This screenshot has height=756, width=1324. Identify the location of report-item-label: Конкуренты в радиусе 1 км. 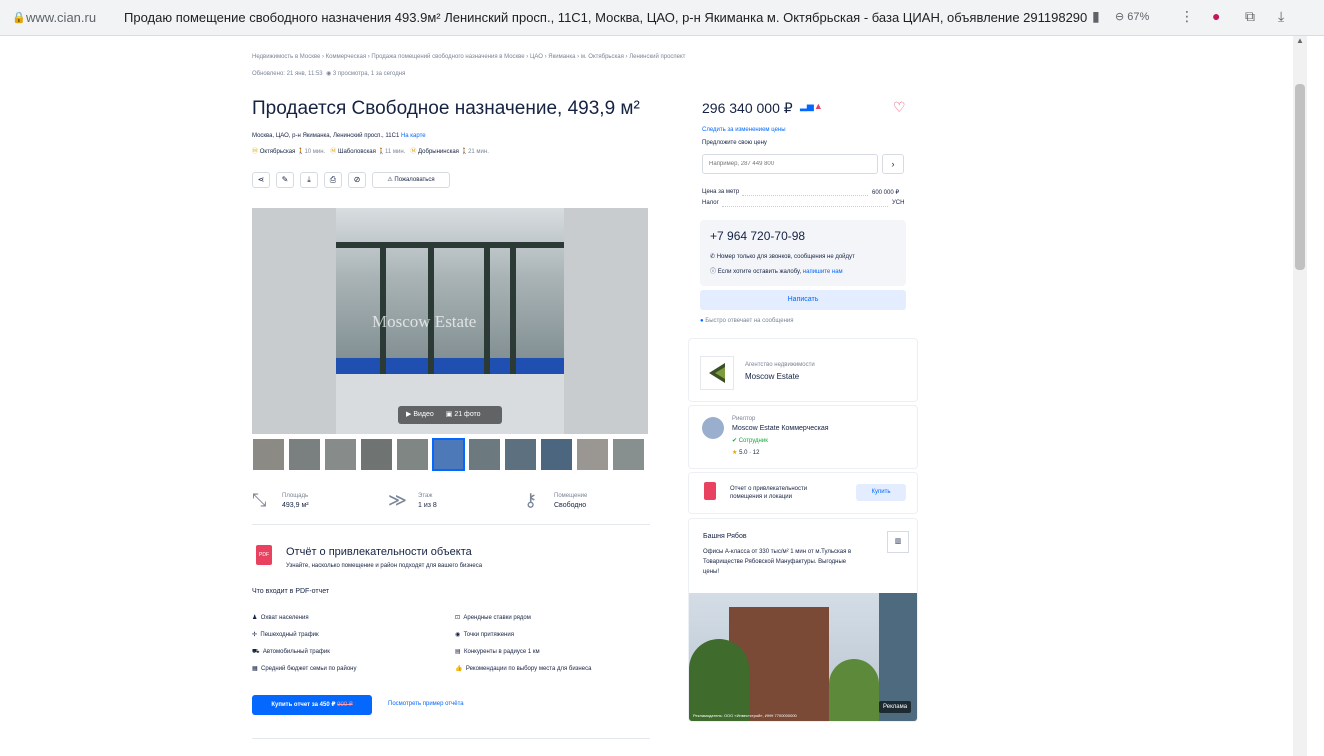
(502, 652).